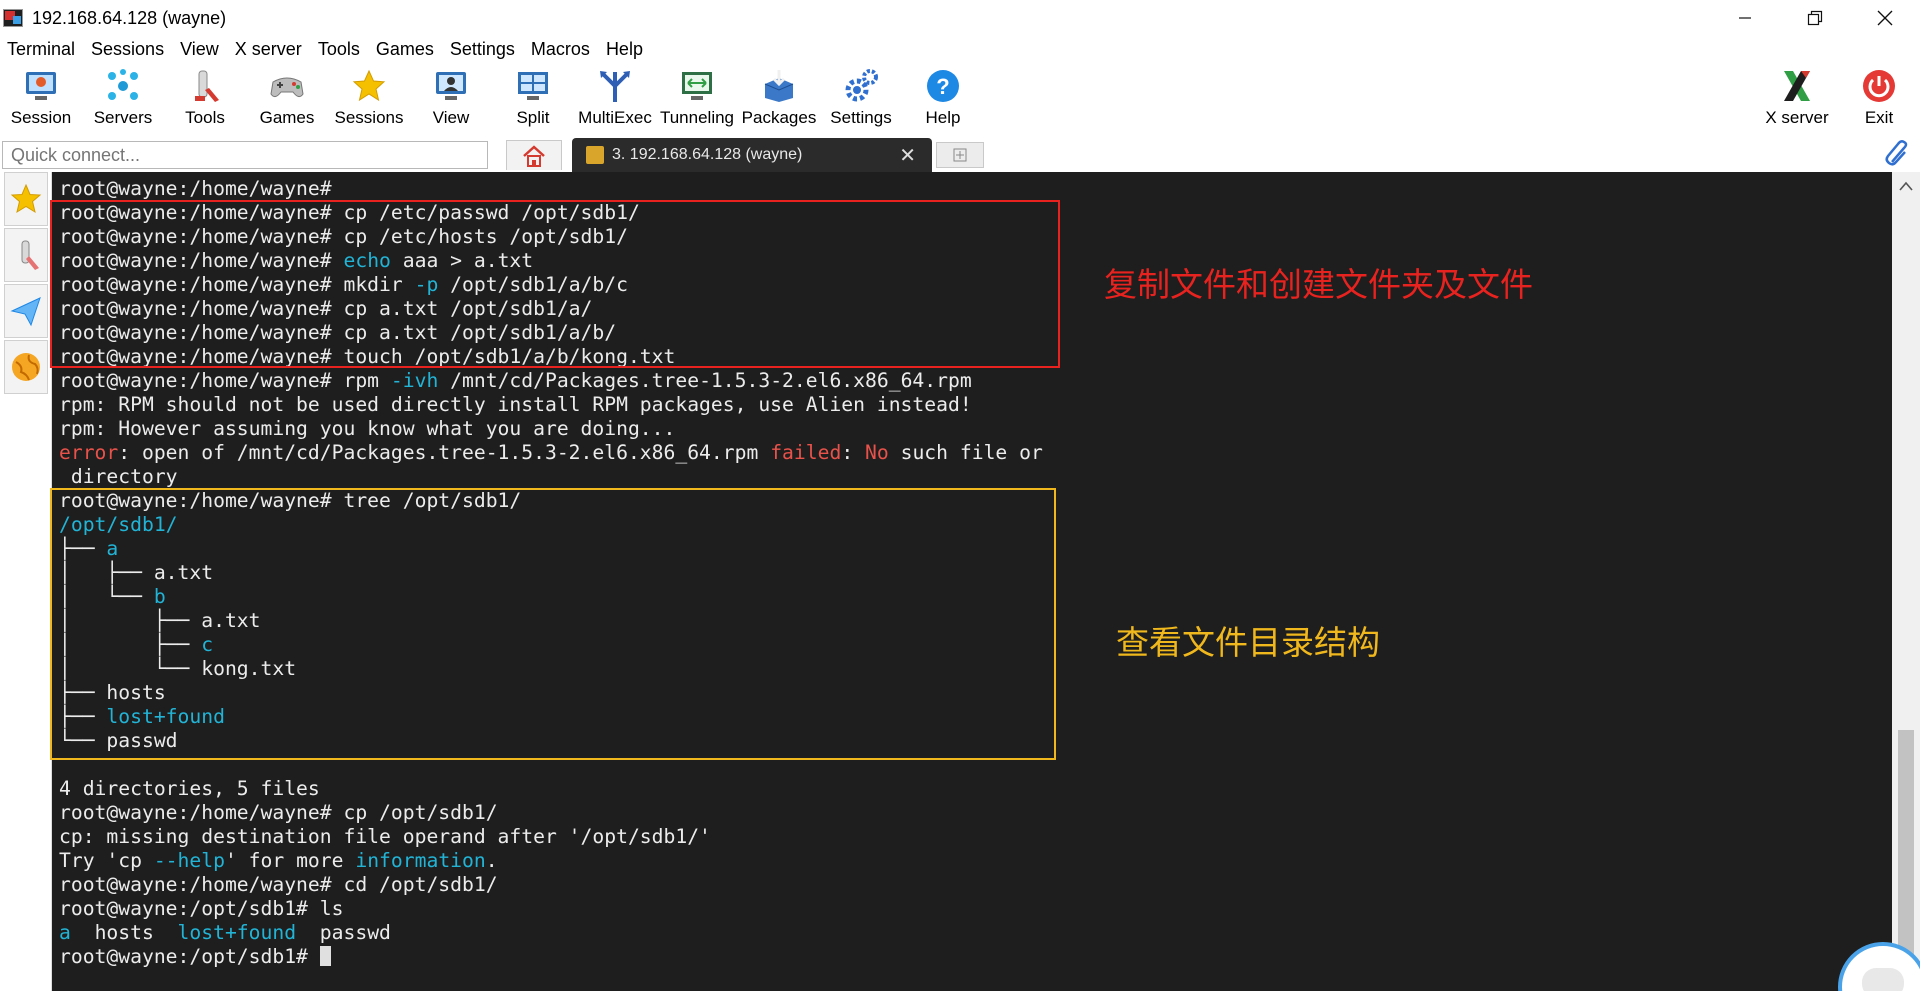  Describe the element at coordinates (451, 86) in the screenshot. I see `view-icon` at that location.